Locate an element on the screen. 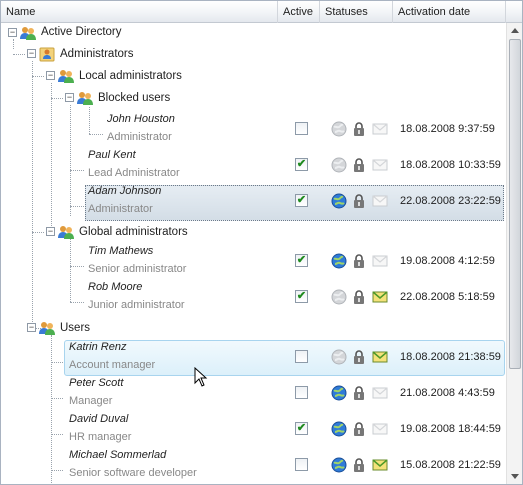 This screenshot has height=485, width=523. tree-node-administrators: Administrators is located at coordinates (97, 54).